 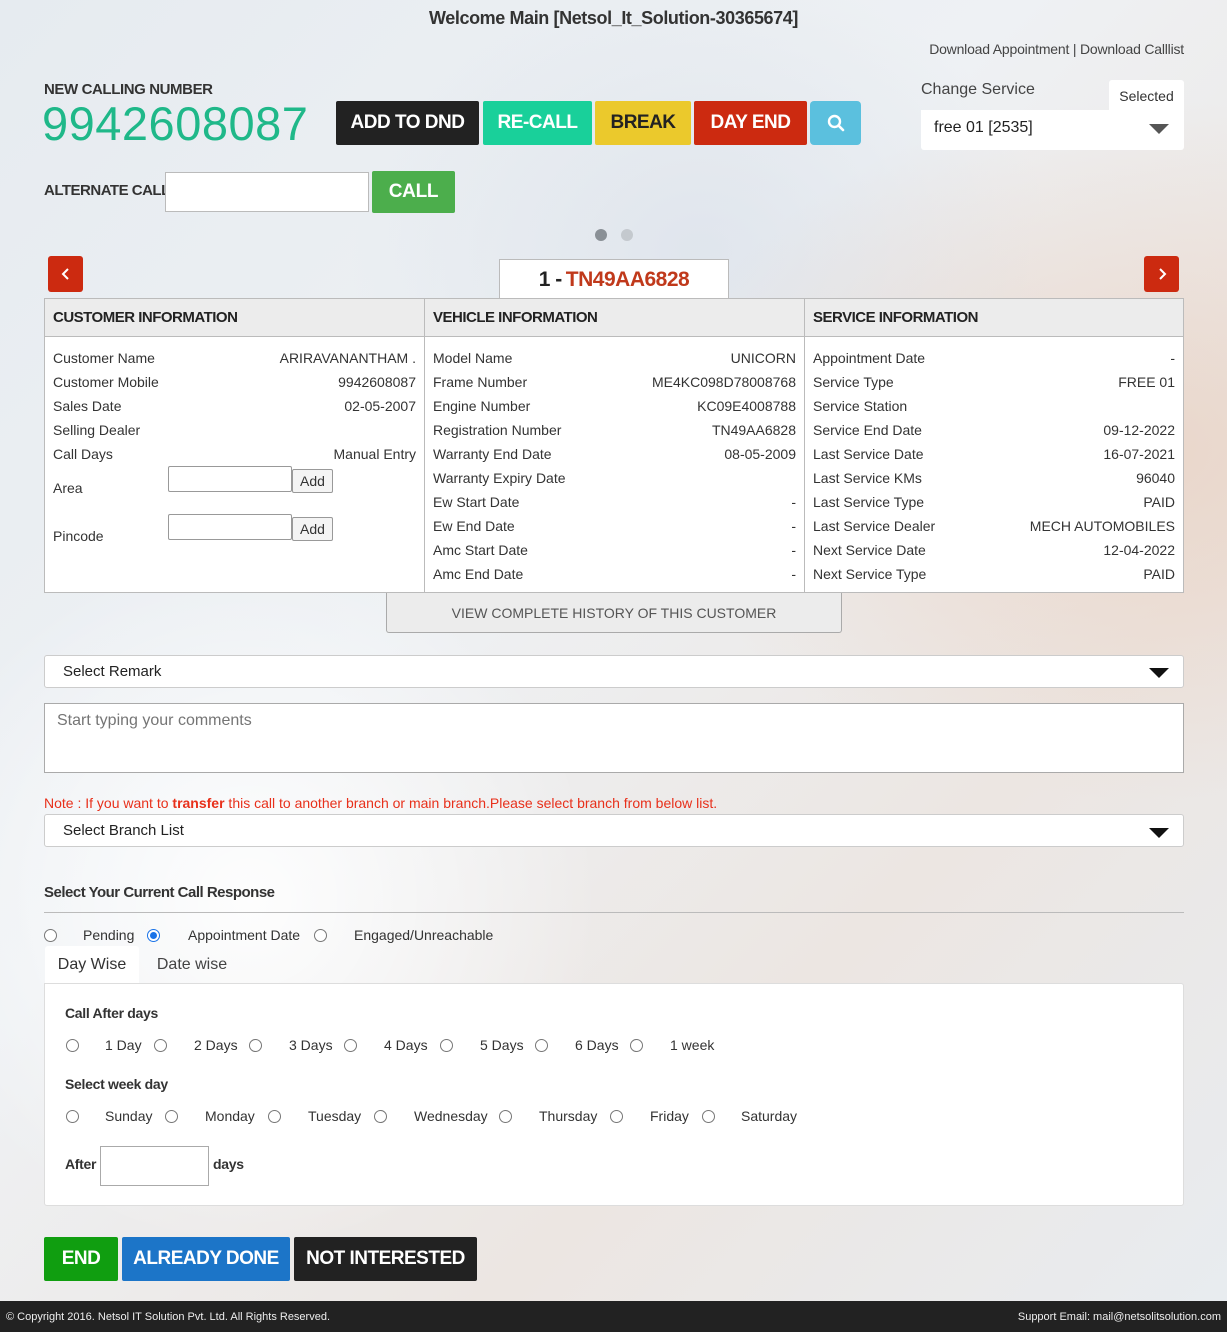 I want to click on selected-tab: Selected, so click(x=1146, y=96).